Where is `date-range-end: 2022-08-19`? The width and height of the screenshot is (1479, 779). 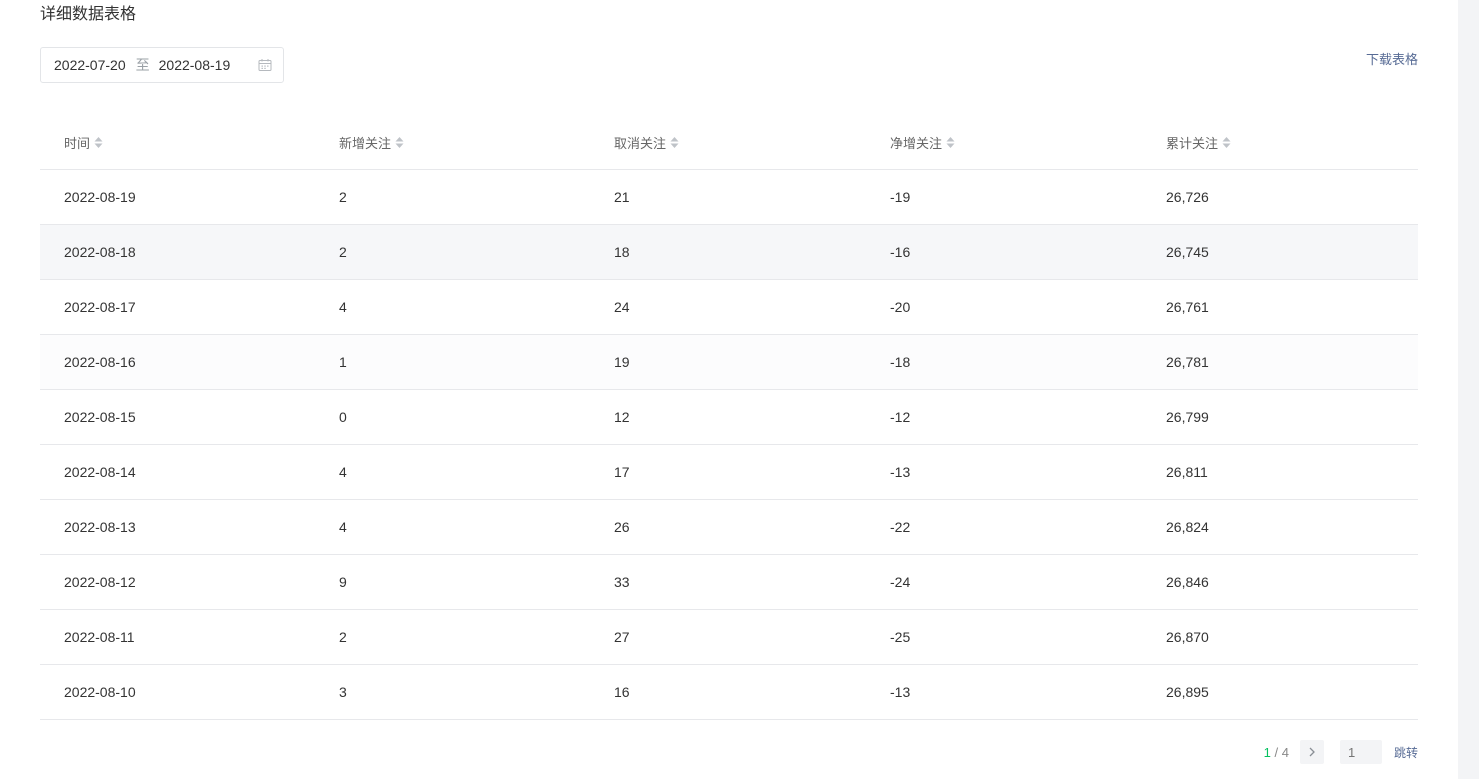 date-range-end: 2022-08-19 is located at coordinates (195, 65).